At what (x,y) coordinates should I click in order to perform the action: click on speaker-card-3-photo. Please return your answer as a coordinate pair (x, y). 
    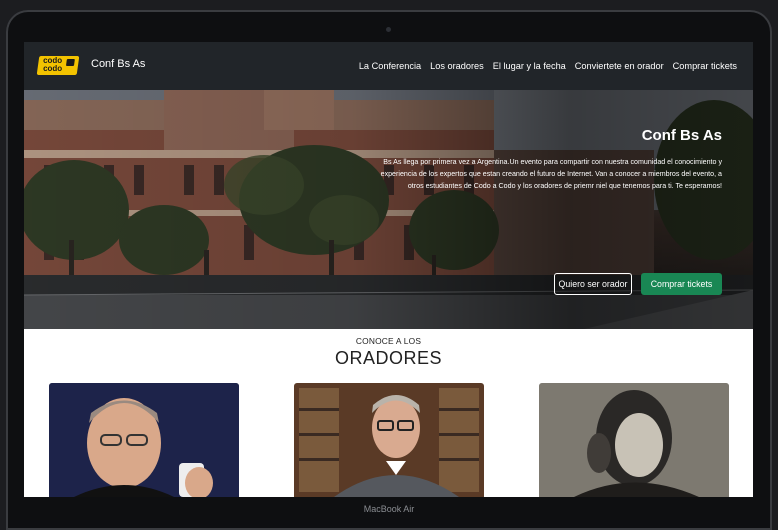
    Looking at the image, I should click on (634, 440).